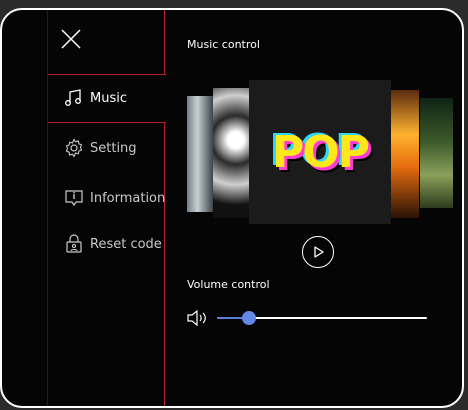  I want to click on music-note-icon, so click(74, 98).